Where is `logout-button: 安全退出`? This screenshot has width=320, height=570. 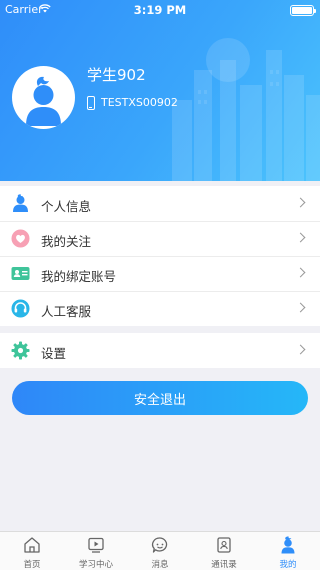
logout-button: 安全退出 is located at coordinates (160, 398).